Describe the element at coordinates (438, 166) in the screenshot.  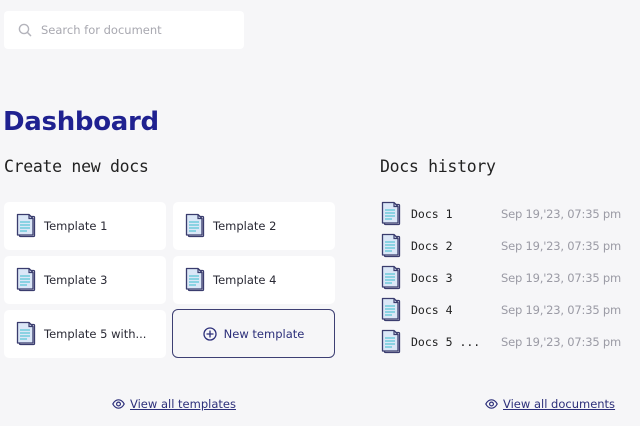
I see `docs-history-title: Docs history` at that location.